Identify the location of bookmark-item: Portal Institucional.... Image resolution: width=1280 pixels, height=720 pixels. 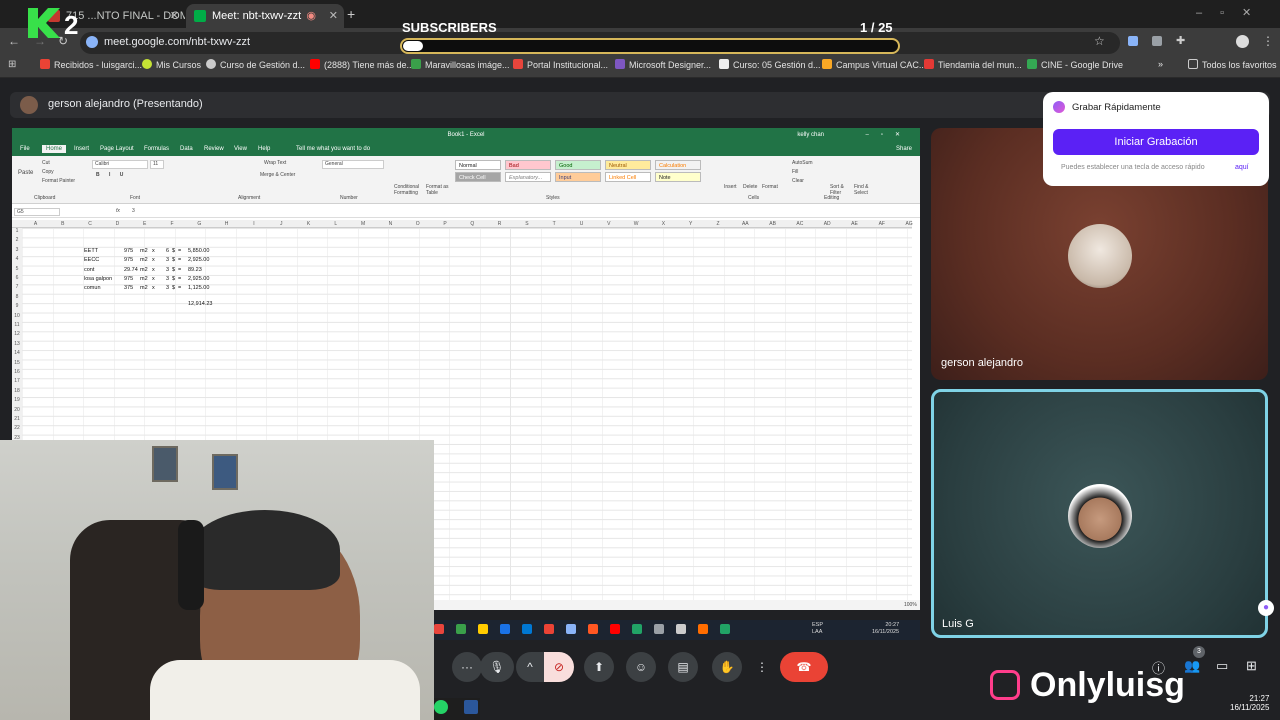
(560, 64).